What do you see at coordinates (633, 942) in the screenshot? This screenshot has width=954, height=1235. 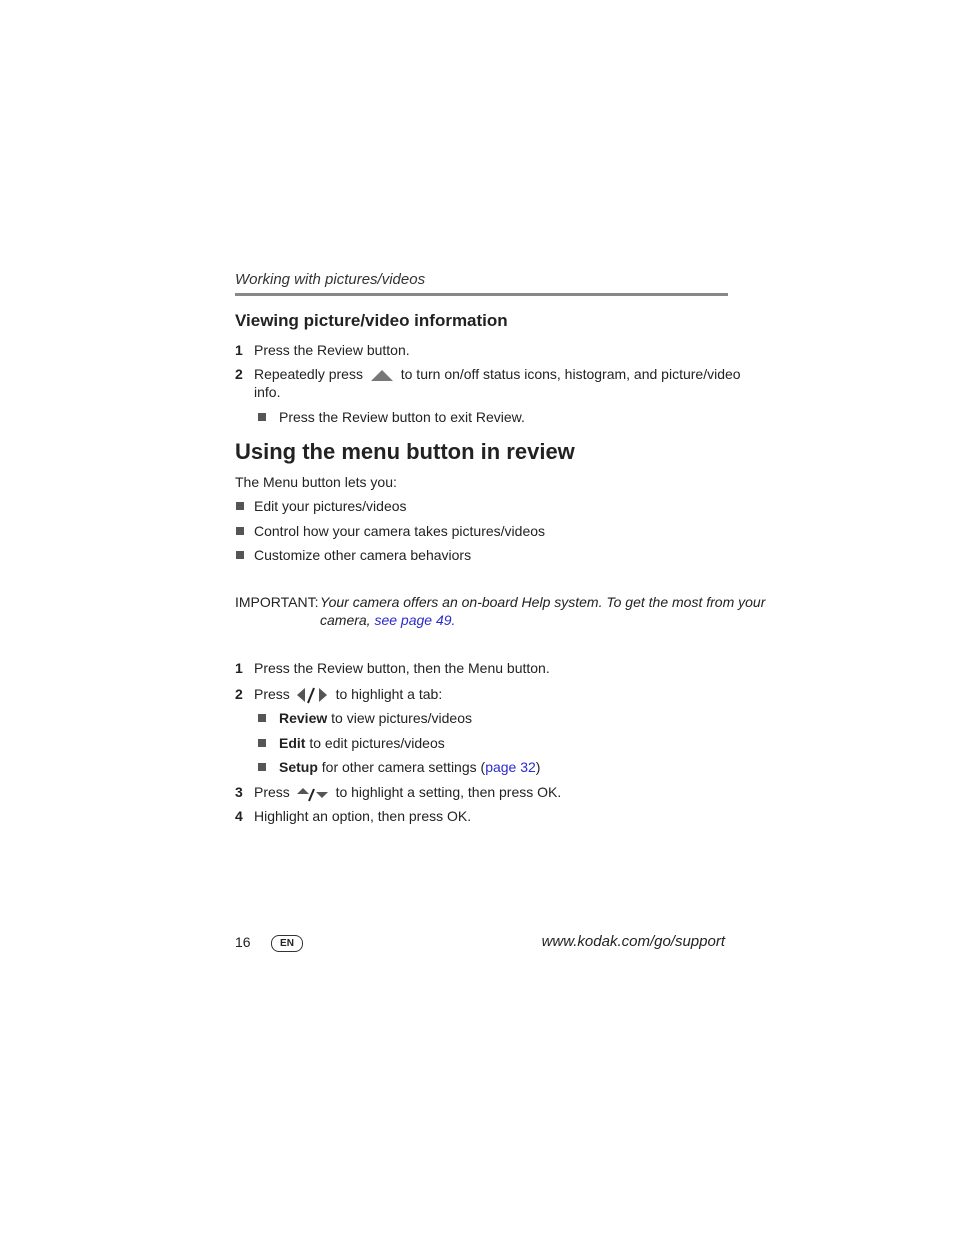 I see `support-url: www.kodak.com/go/support` at bounding box center [633, 942].